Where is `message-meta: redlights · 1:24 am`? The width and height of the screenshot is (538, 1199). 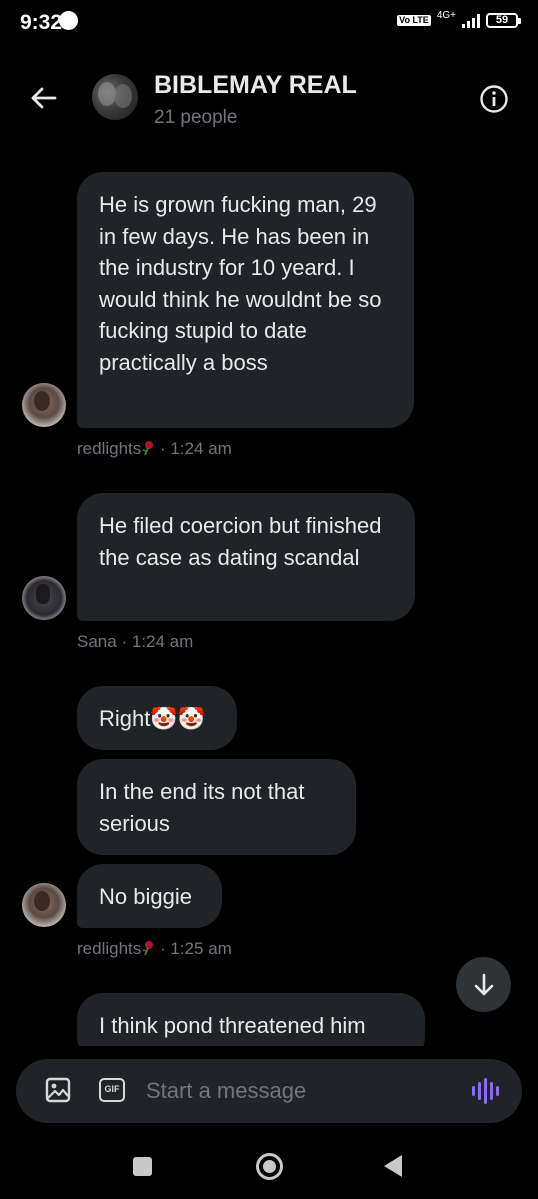 message-meta: redlights · 1:24 am is located at coordinates (154, 449).